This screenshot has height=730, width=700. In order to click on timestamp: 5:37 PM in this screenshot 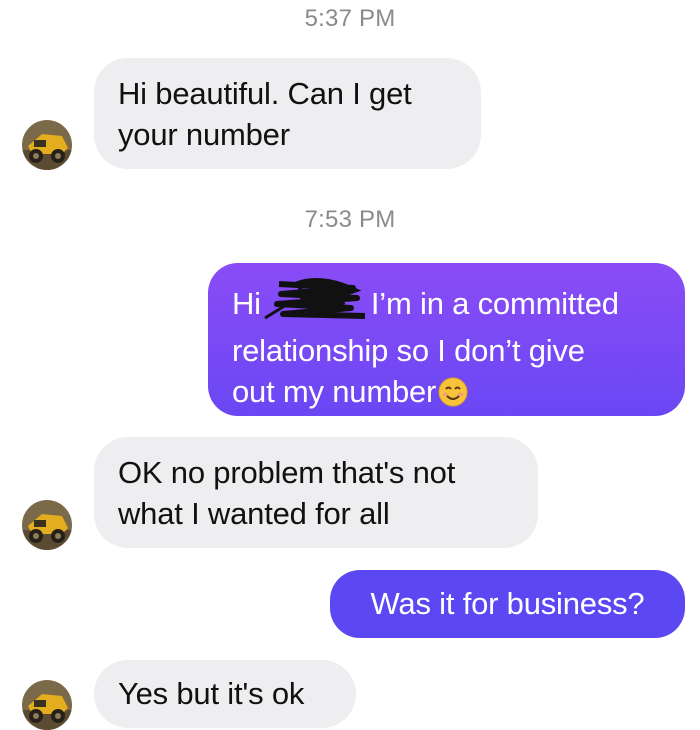, I will do `click(350, 18)`.